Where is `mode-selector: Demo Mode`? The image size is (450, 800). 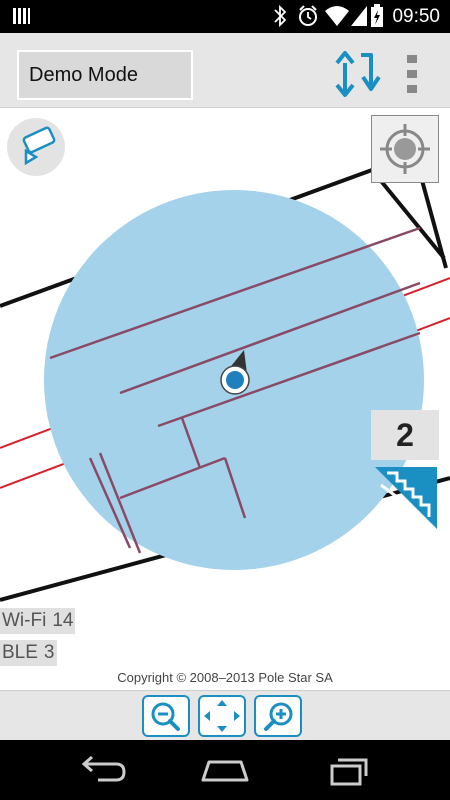 mode-selector: Demo Mode is located at coordinates (105, 75).